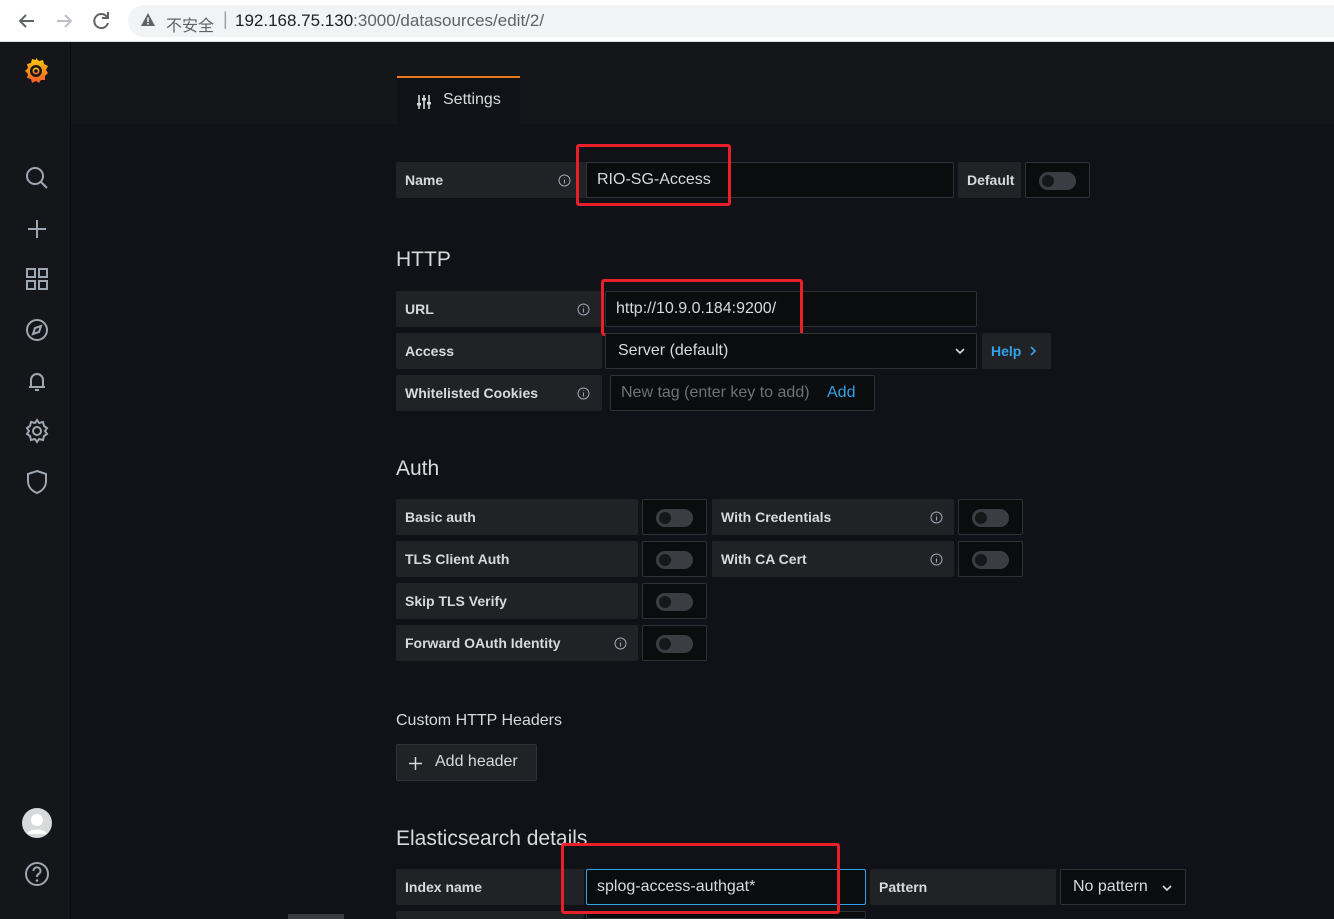  Describe the element at coordinates (674, 643) in the screenshot. I see `forward-oauth-toggle` at that location.